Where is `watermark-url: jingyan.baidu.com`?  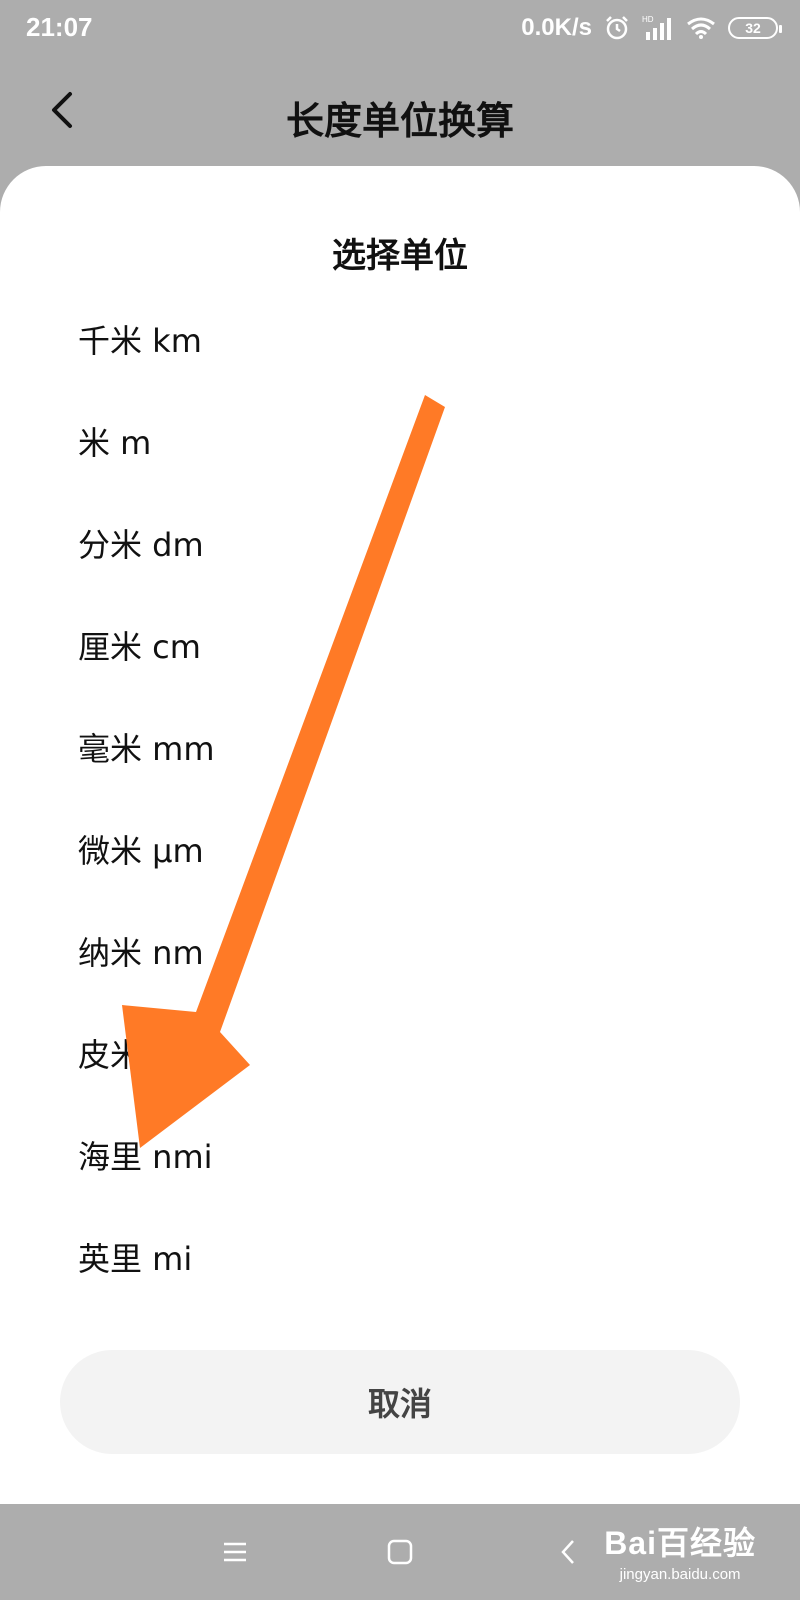 watermark-url: jingyan.baidu.com is located at coordinates (680, 1574).